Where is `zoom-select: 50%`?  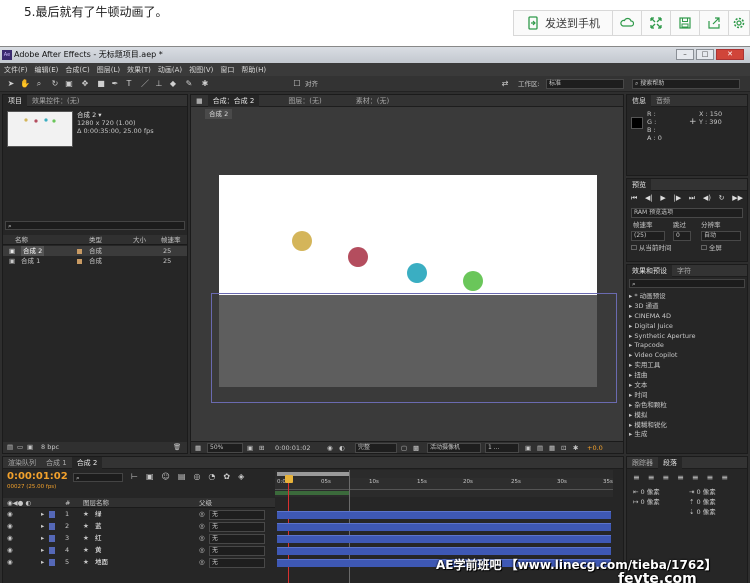
zoom-select: 50% is located at coordinates (225, 448).